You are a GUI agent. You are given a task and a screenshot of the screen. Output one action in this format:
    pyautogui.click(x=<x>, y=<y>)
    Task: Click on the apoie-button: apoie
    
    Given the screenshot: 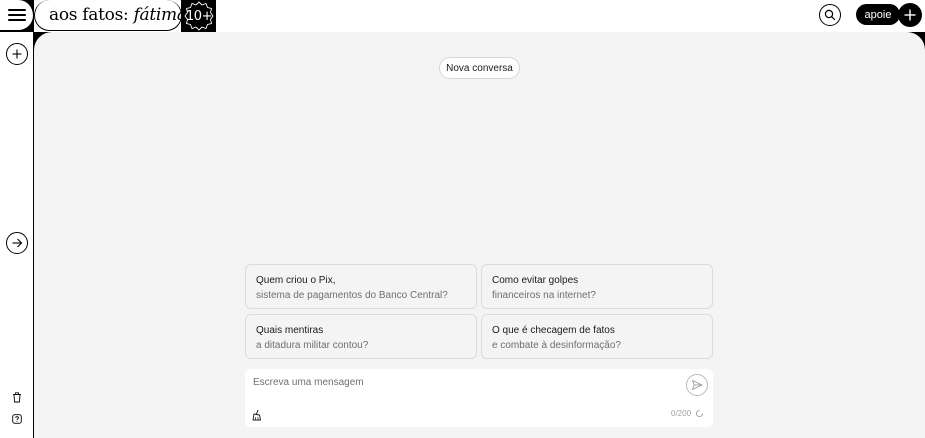 What is the action you would take?
    pyautogui.click(x=878, y=14)
    